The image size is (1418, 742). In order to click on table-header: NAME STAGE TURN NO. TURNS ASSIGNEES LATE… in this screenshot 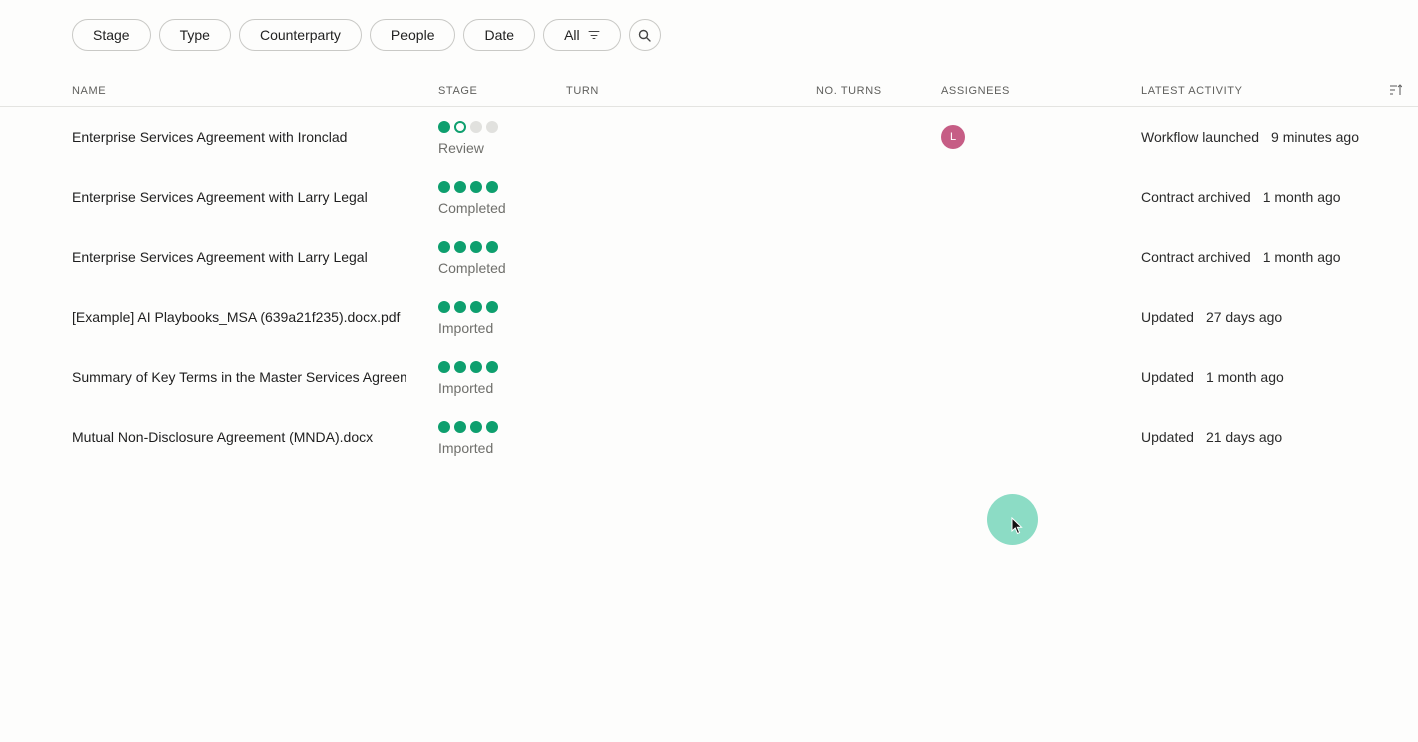, I will do `click(709, 91)`.